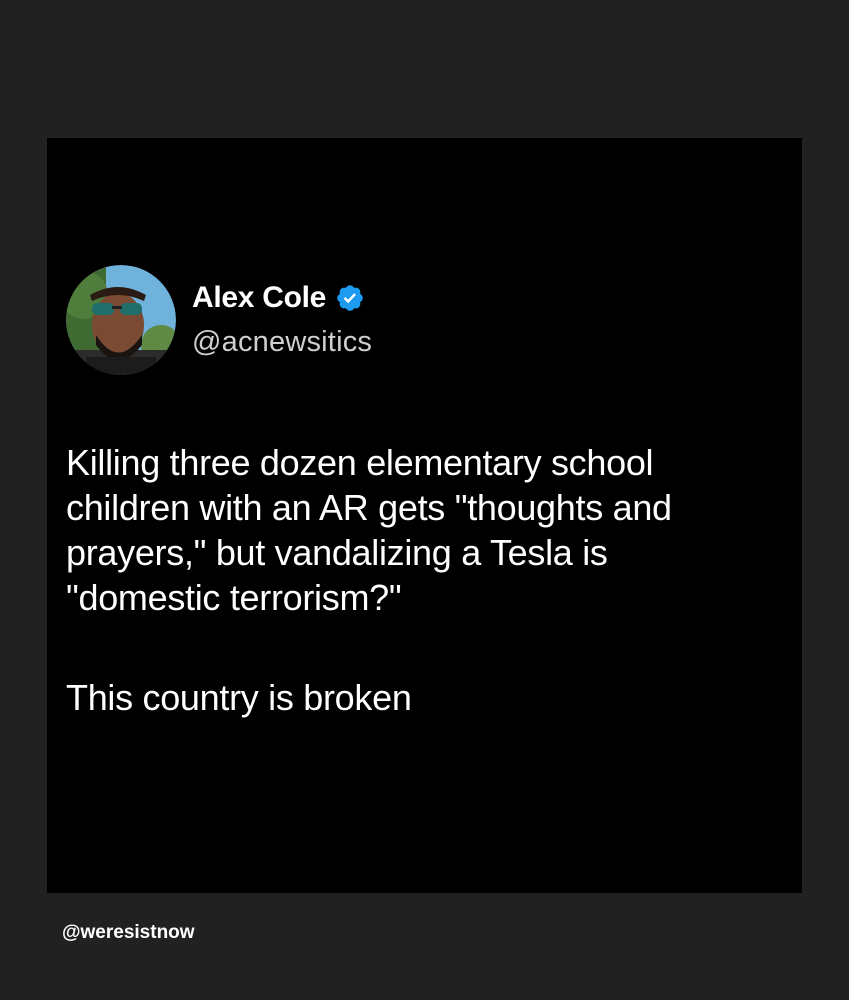 The image size is (849, 1000). What do you see at coordinates (369, 507) in the screenshot?
I see `tweet-text-line: children with an AR gets "thoughts and` at bounding box center [369, 507].